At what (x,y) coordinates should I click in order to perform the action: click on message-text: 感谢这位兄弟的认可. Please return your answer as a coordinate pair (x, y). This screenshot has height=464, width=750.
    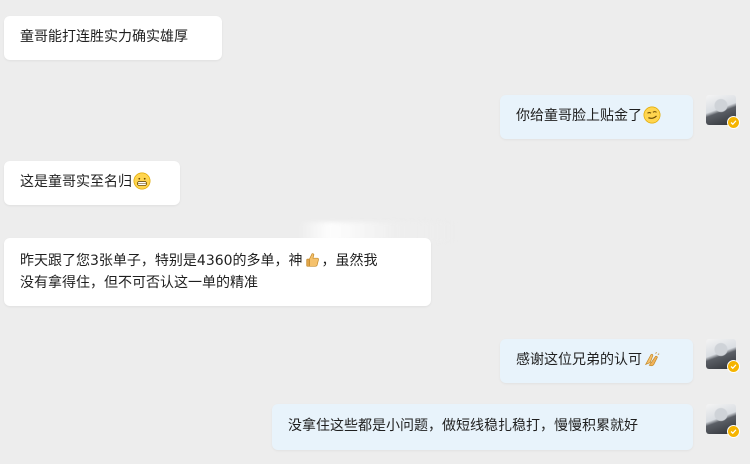
    Looking at the image, I should click on (579, 360).